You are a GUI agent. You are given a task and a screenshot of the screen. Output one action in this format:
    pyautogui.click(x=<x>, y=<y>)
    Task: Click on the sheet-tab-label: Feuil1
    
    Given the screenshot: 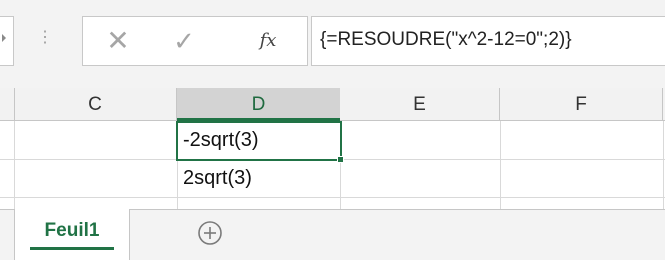 What is the action you would take?
    pyautogui.click(x=72, y=230)
    